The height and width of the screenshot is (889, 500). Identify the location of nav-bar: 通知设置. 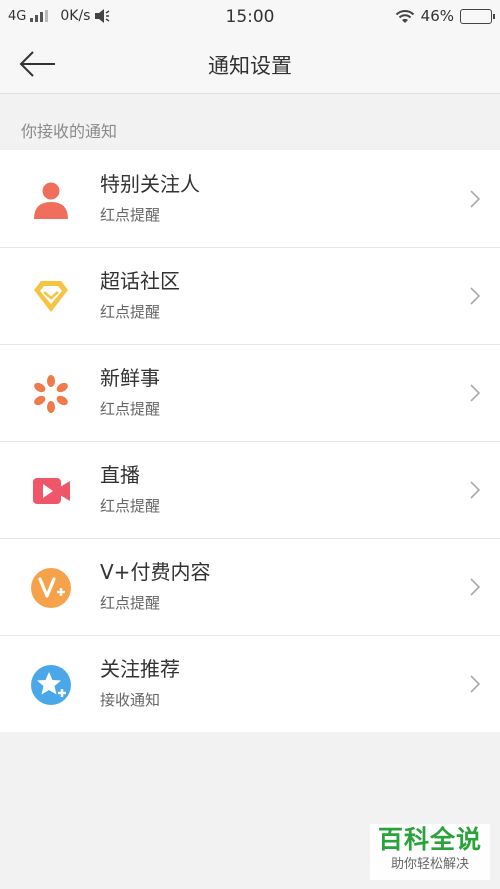
(250, 64).